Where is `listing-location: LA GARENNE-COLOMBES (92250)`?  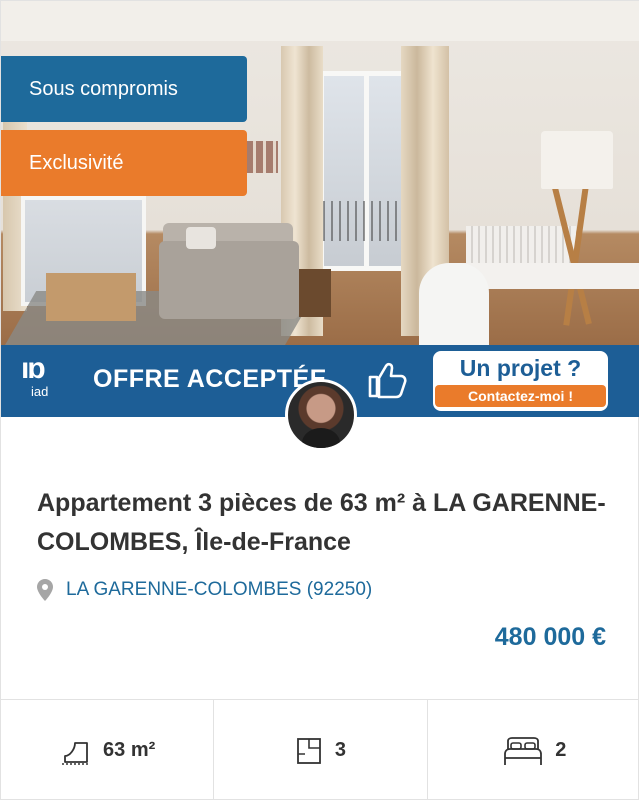
listing-location: LA GARENNE-COLOMBES (92250) is located at coordinates (204, 590).